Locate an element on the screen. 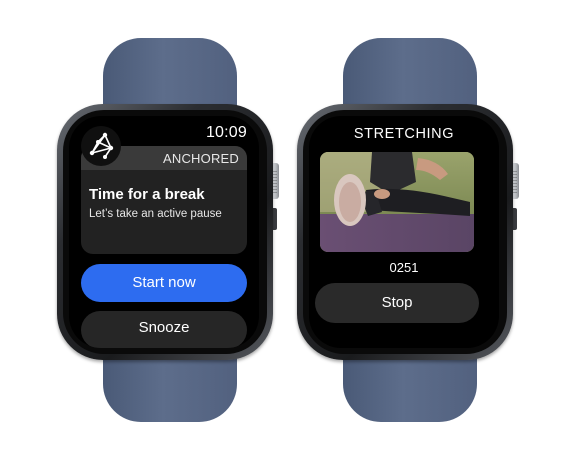 This screenshot has width=561, height=457. notification-body: Let’s take an active pause is located at coordinates (155, 214).